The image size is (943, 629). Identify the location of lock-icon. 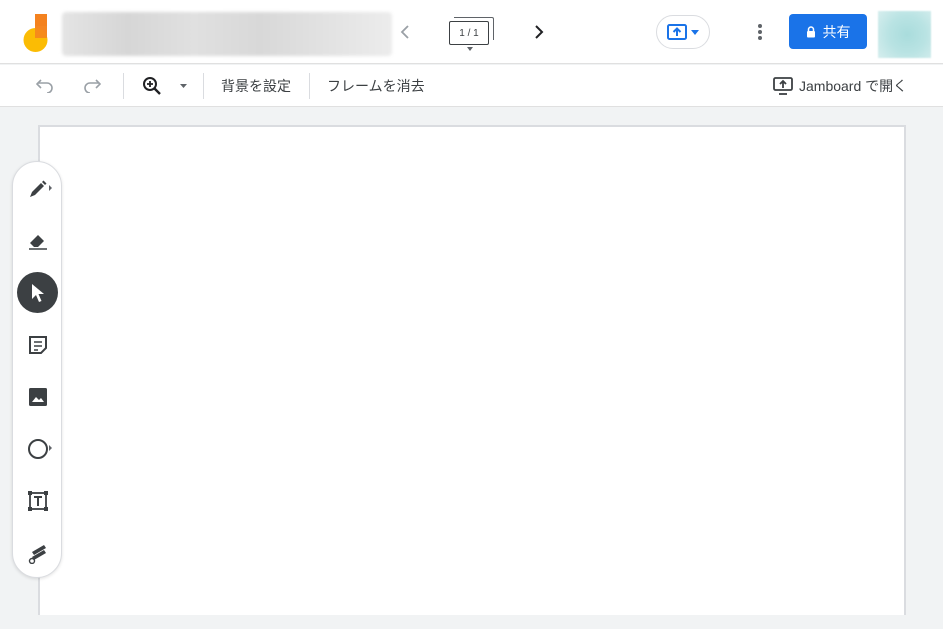
(810, 31).